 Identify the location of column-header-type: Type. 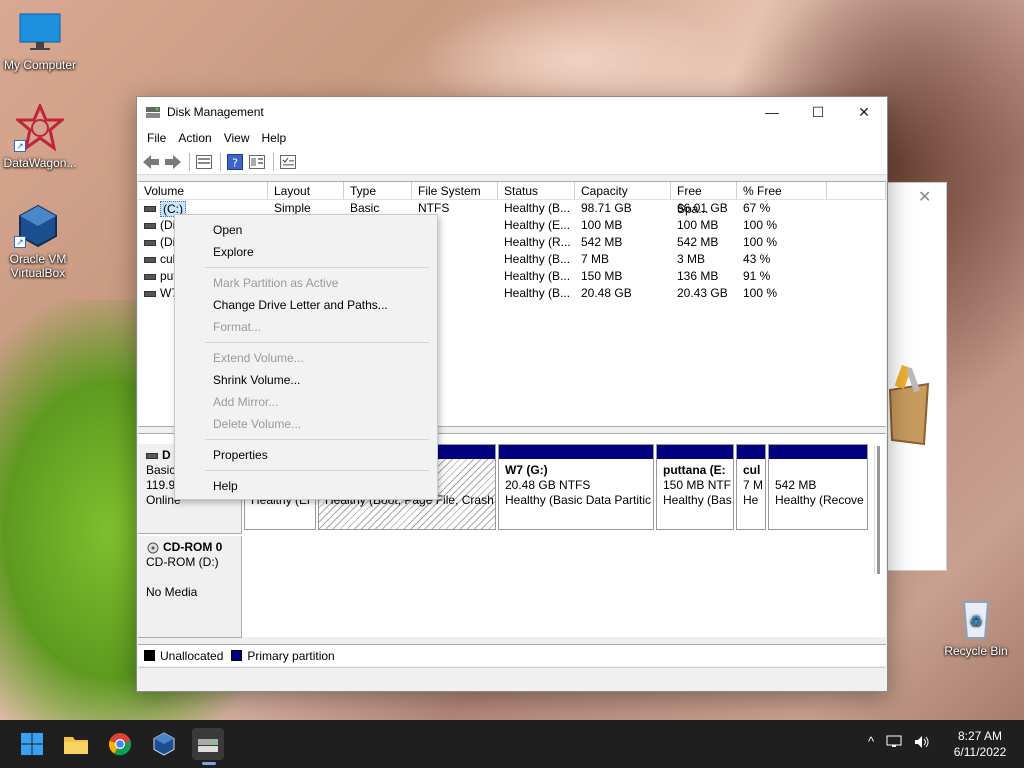
(378, 190).